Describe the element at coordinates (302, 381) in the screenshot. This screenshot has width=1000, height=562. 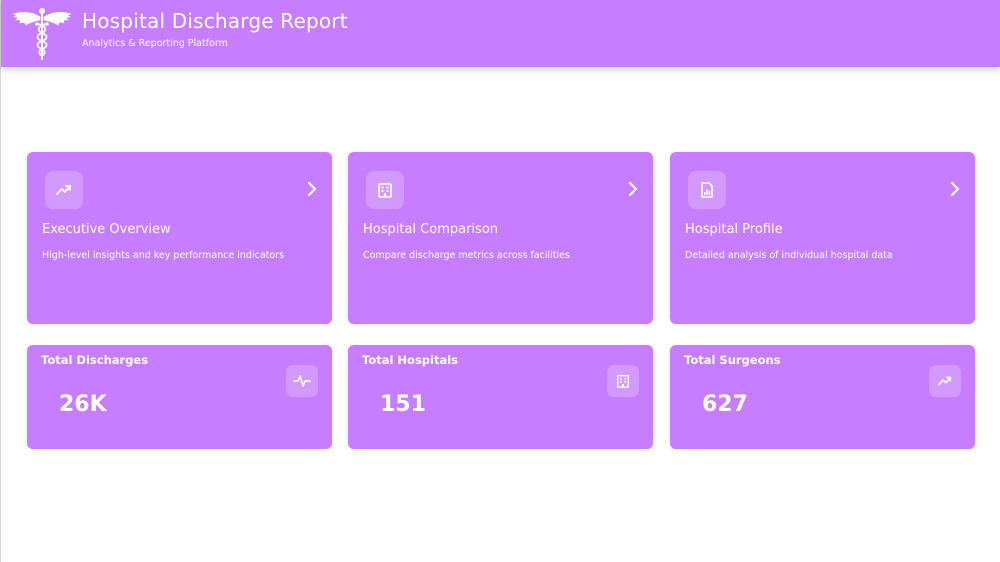
I see `activity-pulse-icon` at that location.